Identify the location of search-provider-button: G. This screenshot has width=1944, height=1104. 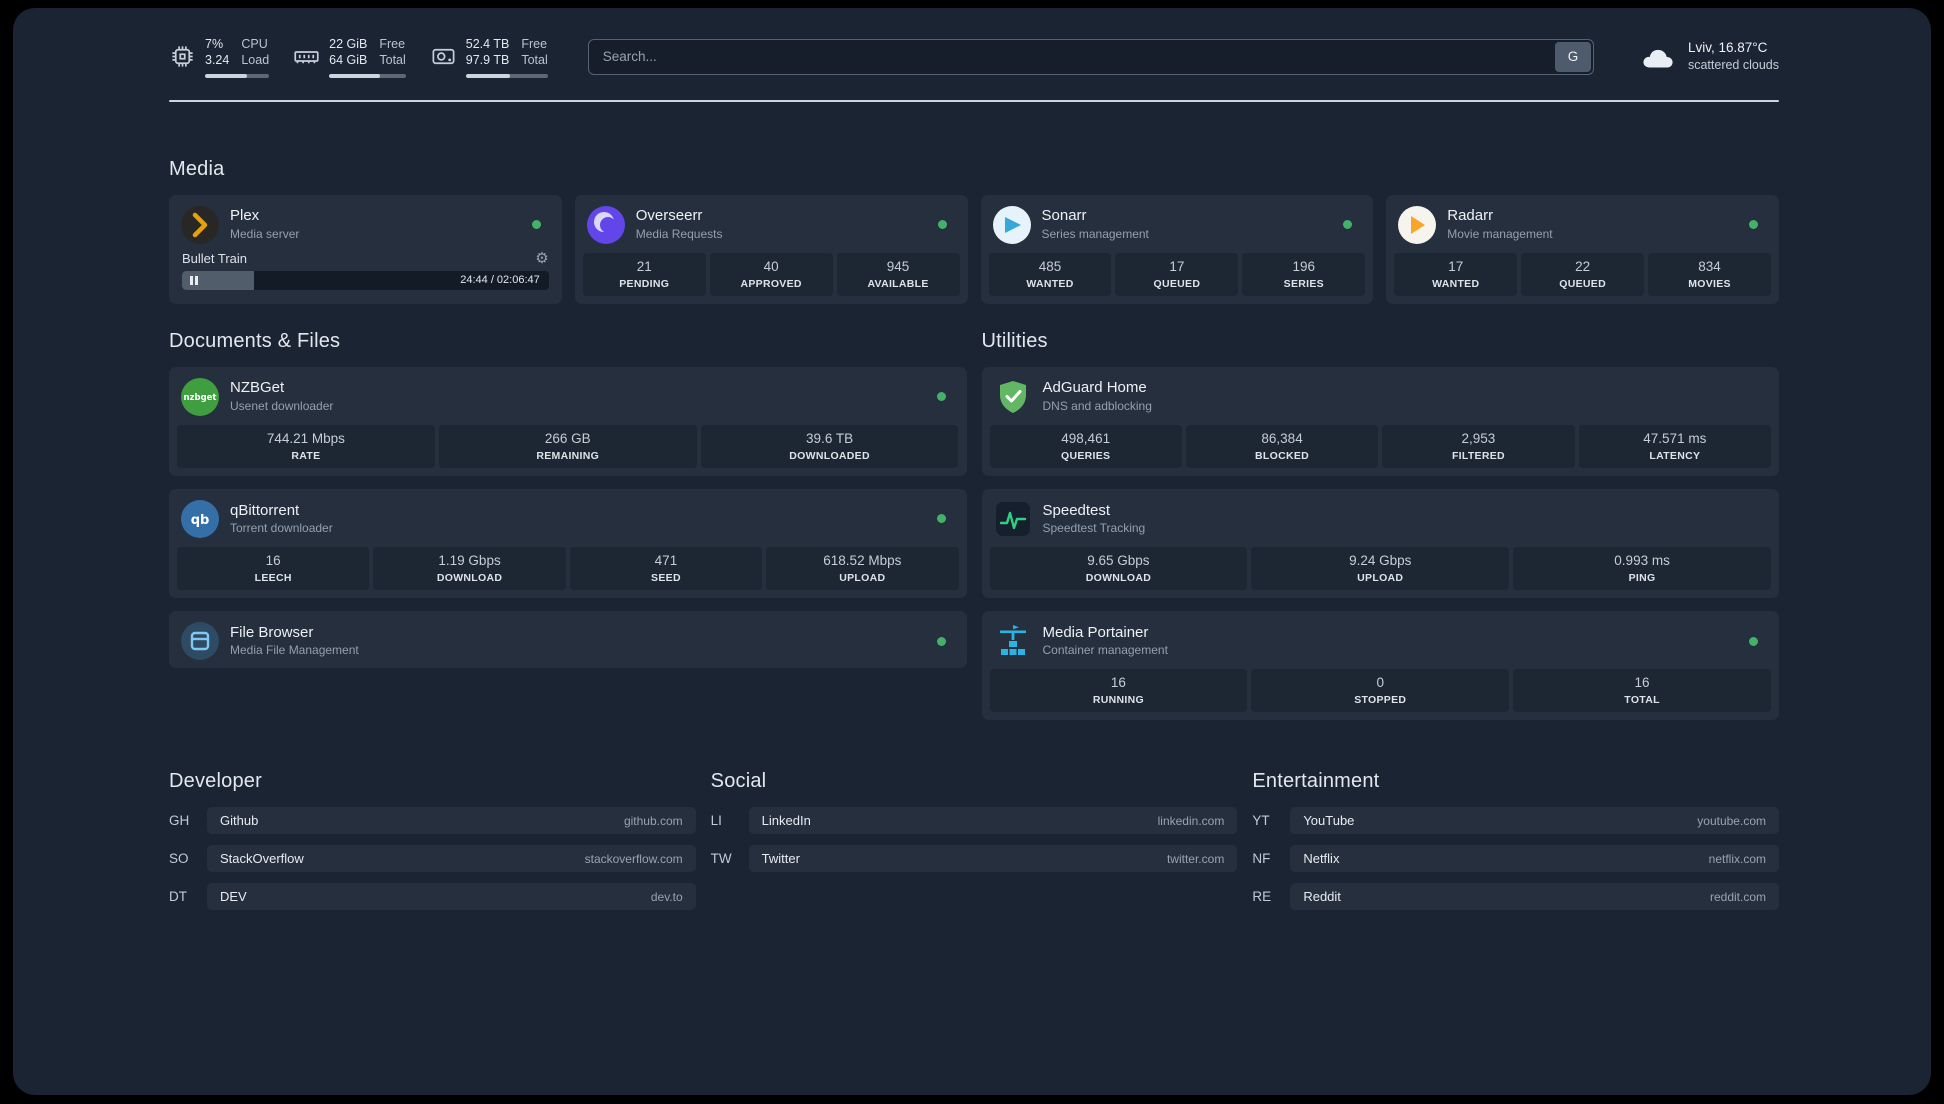
(1572, 56).